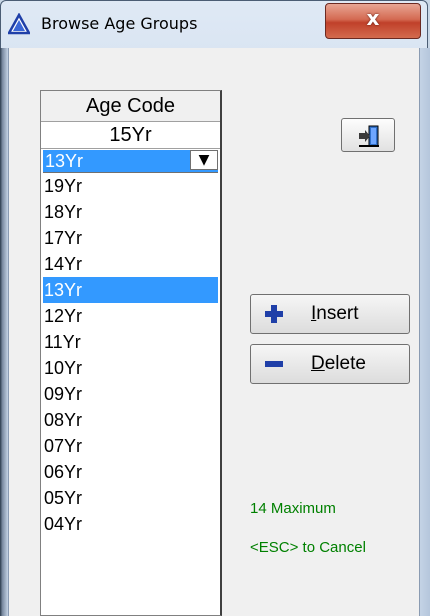  Describe the element at coordinates (274, 364) in the screenshot. I see `minus-icon` at that location.